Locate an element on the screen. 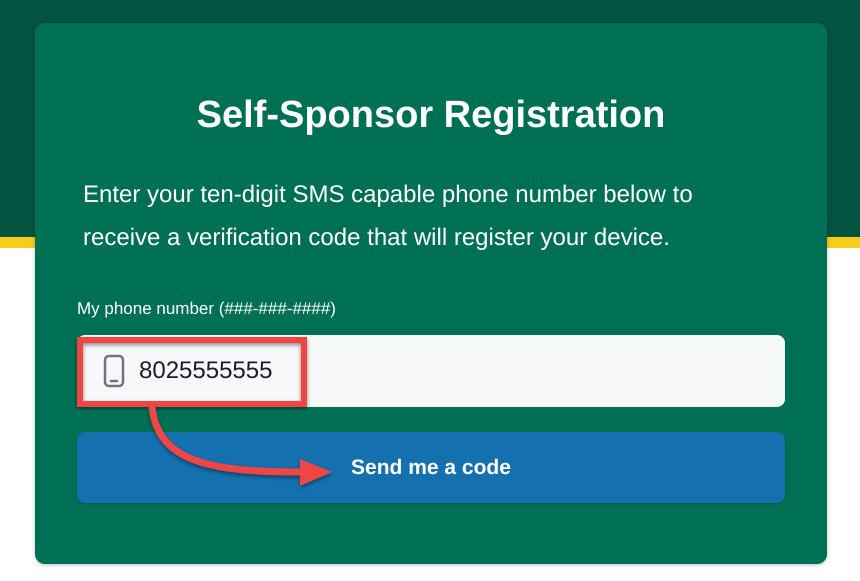 The width and height of the screenshot is (860, 581). page-title: Self-Sponsor Registration is located at coordinates (431, 115).